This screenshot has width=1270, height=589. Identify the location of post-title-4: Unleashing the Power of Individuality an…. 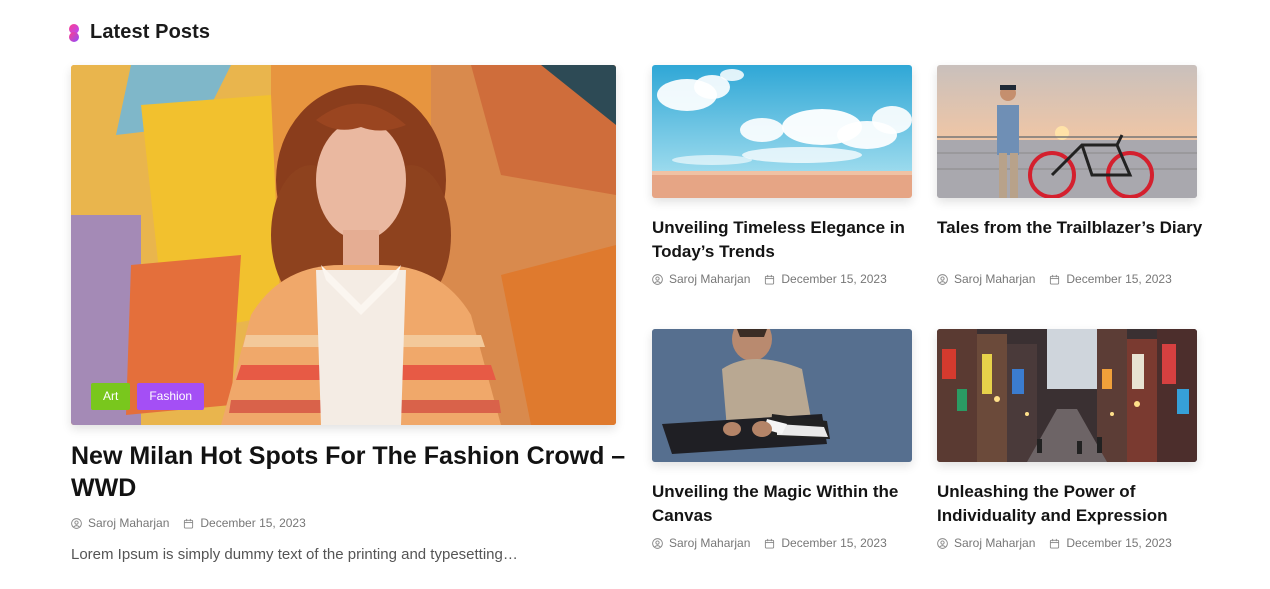
(1072, 504).